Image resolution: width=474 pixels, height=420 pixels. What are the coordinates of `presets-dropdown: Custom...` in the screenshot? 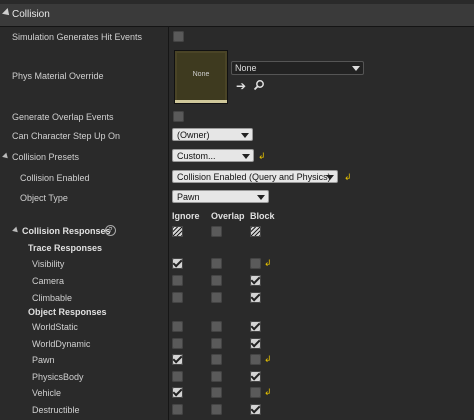 It's located at (213, 155).